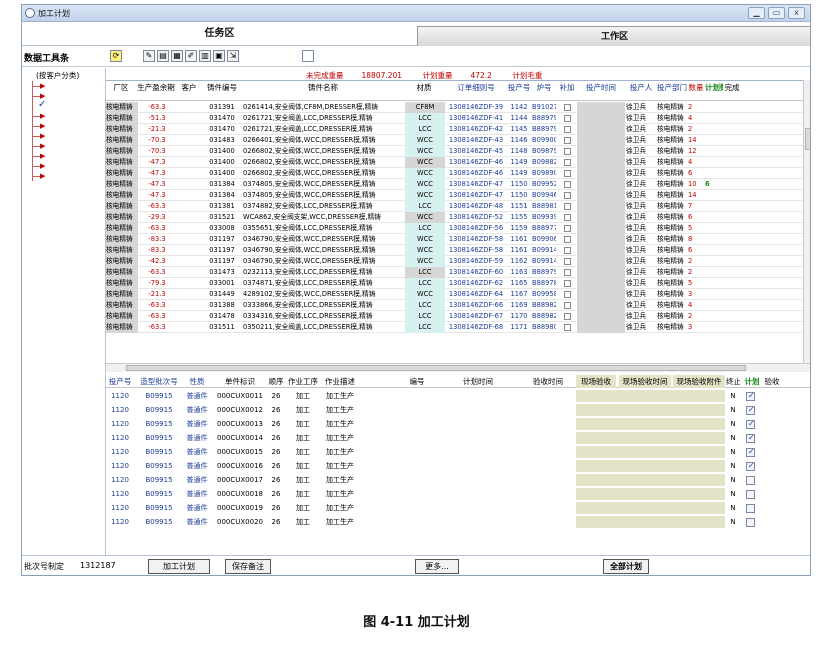 This screenshot has width=833, height=645. I want to click on order-col-header: 计划数, so click(714, 91).